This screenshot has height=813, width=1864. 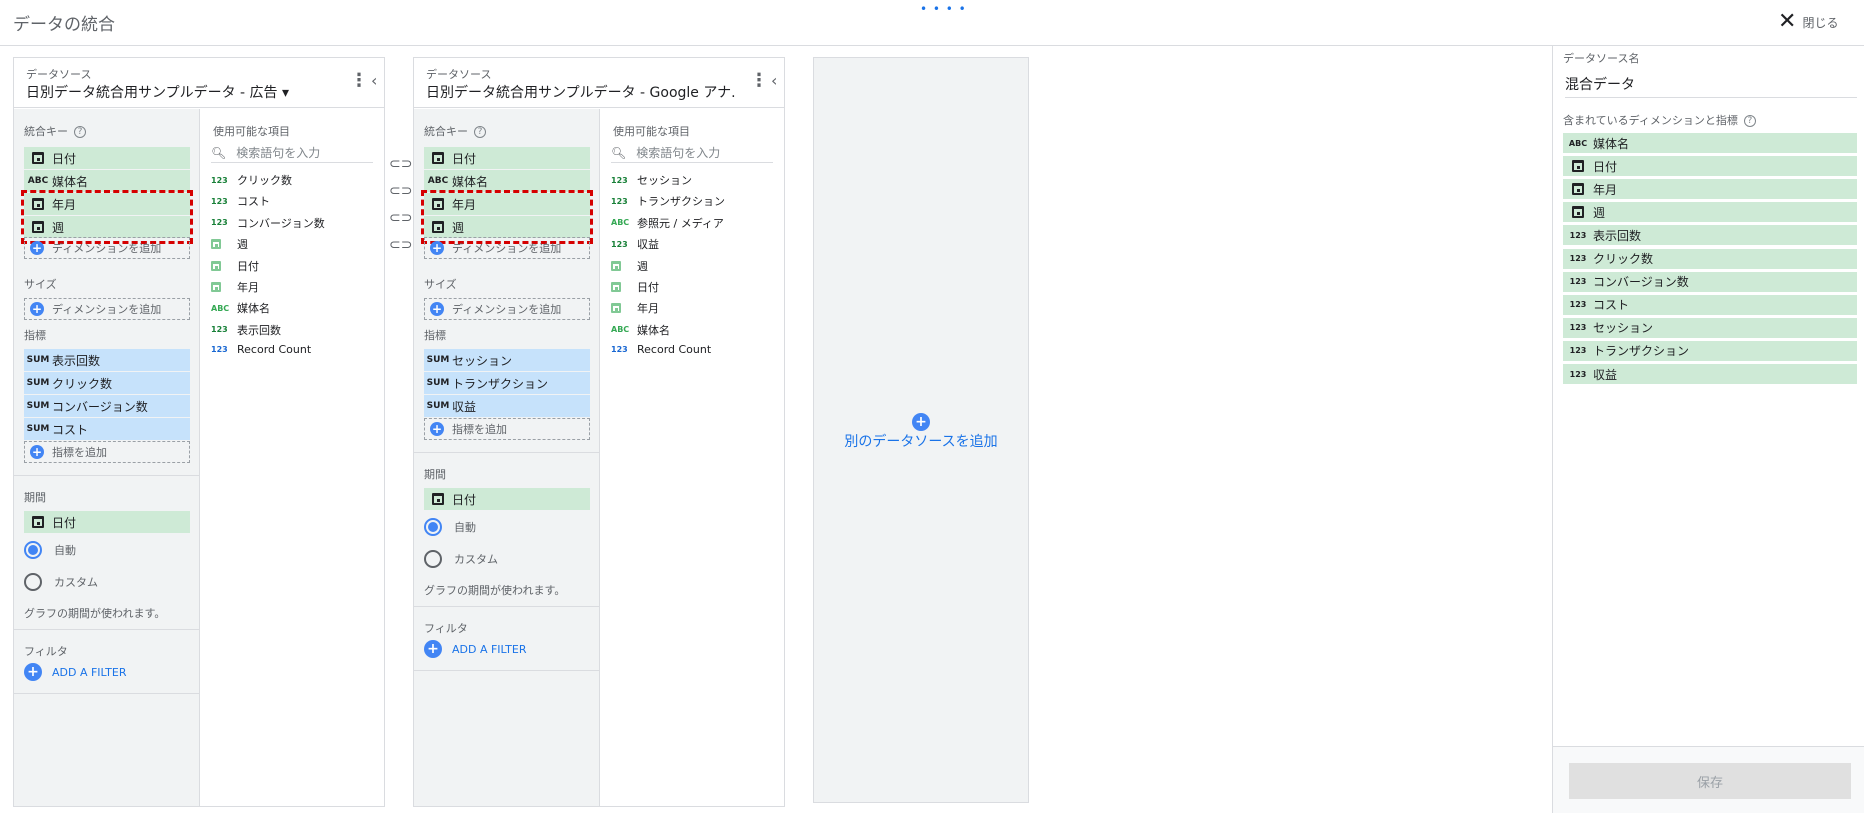 I want to click on blended-field-chip: 123 表示回数, so click(x=1710, y=235).